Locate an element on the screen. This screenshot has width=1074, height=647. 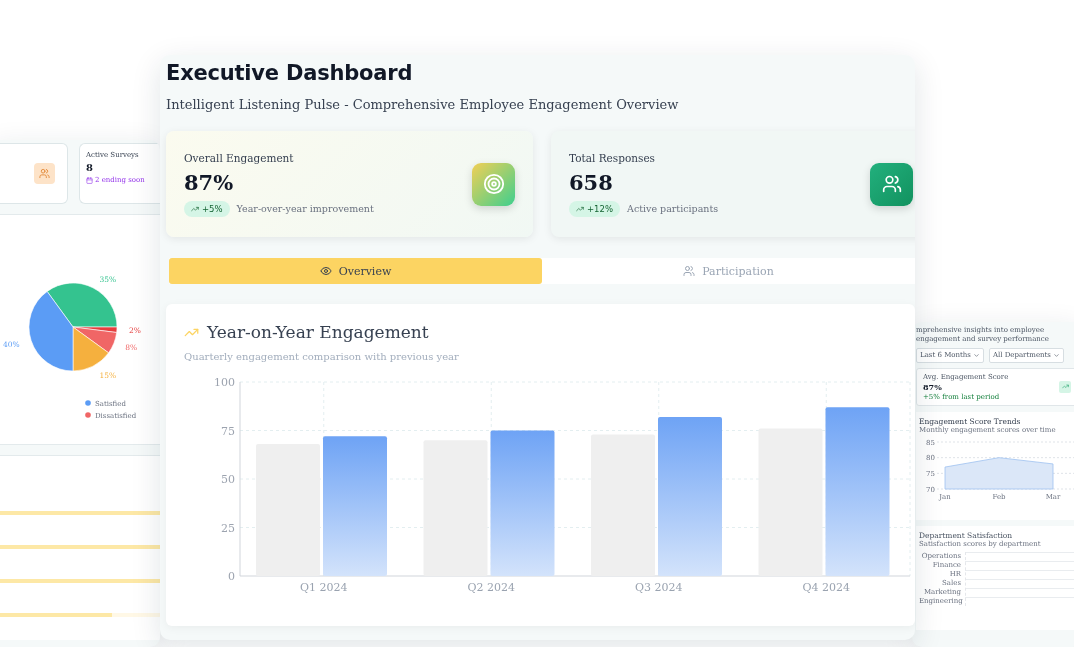
change-badge: +5% is located at coordinates (207, 208).